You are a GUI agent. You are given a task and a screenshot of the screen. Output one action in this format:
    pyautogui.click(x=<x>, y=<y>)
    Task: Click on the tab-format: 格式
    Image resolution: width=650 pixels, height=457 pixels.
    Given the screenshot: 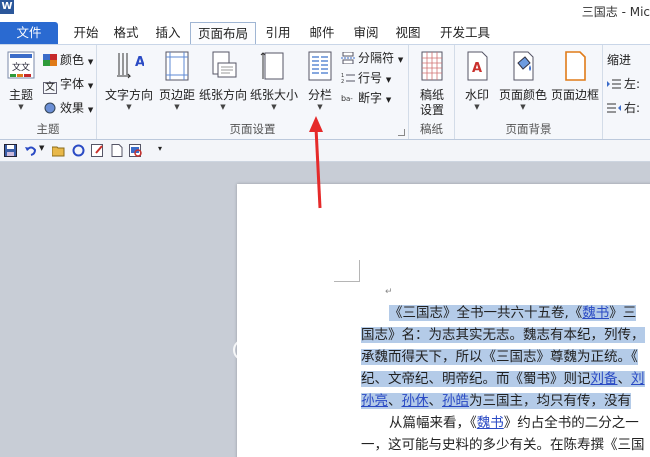 What is the action you would take?
    pyautogui.click(x=126, y=33)
    